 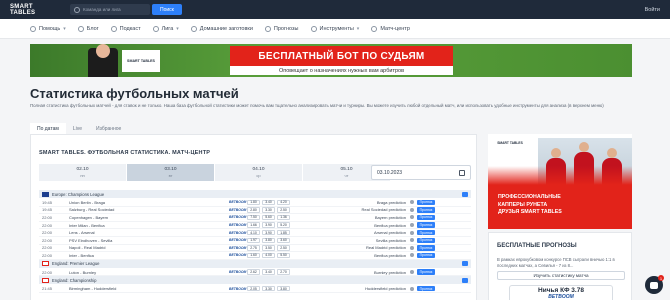 I want to click on odd-home: 1.80, so click(x=253, y=202).